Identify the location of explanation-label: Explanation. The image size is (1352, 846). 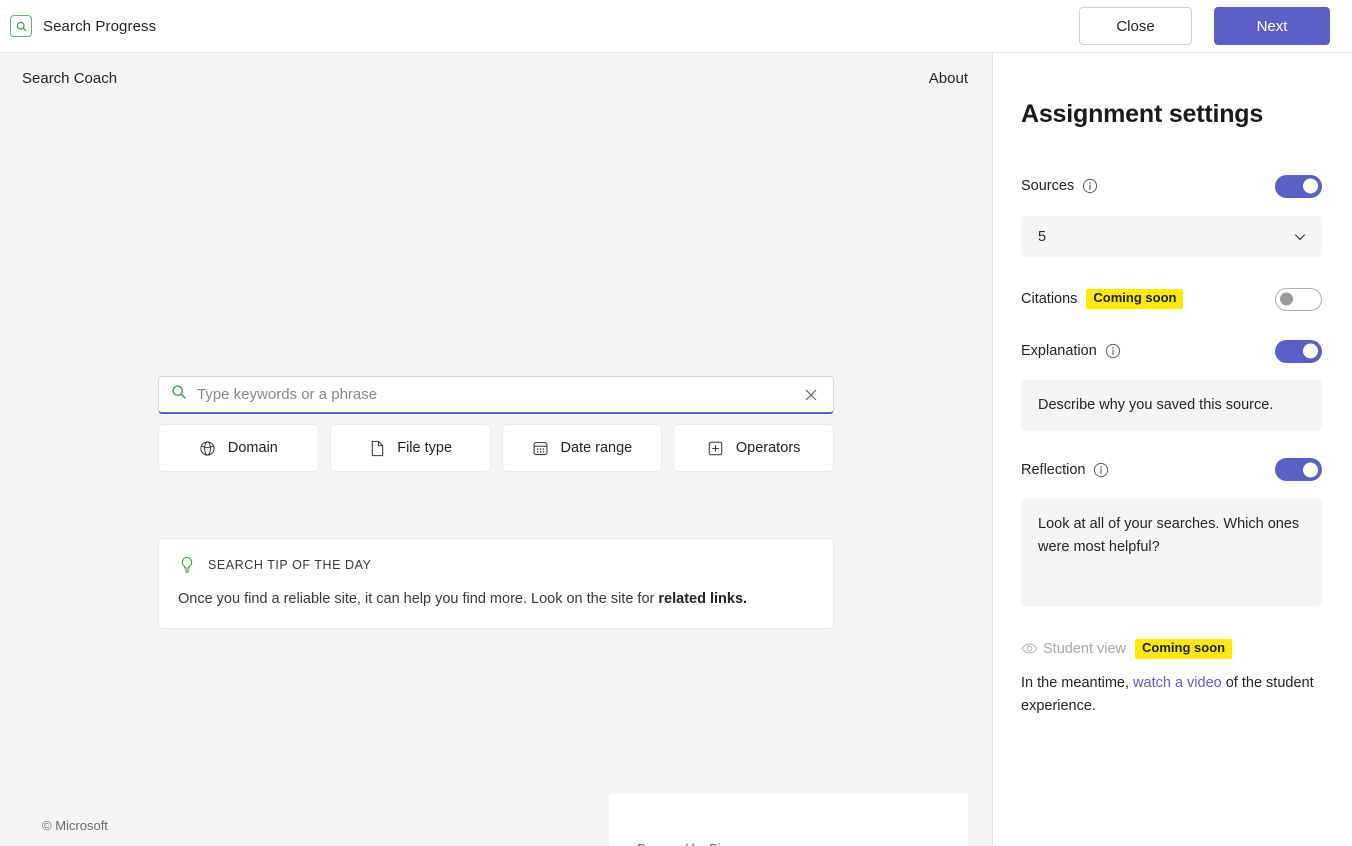
(1059, 351).